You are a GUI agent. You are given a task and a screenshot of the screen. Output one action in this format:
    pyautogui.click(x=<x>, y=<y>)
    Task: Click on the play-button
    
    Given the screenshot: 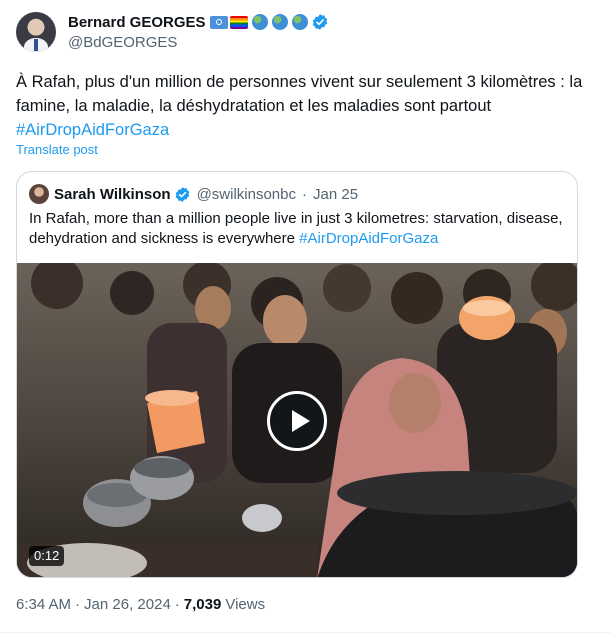 What is the action you would take?
    pyautogui.click(x=297, y=421)
    